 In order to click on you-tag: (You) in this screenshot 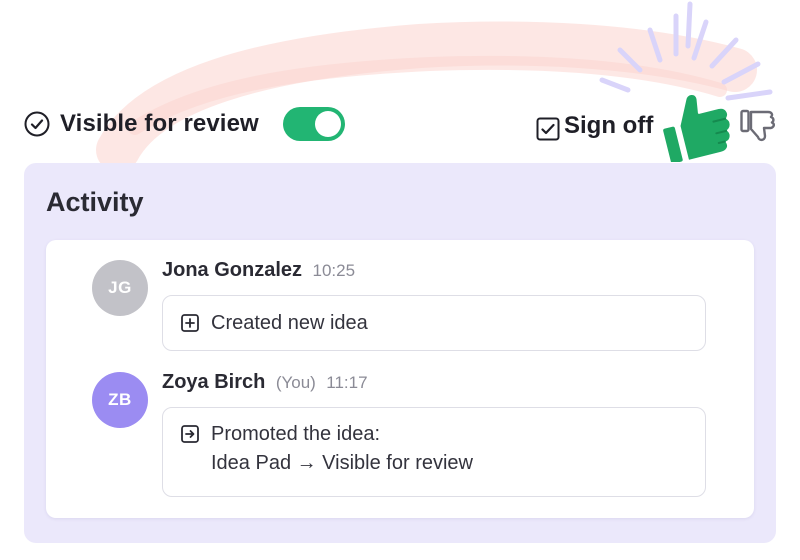, I will do `click(295, 382)`.